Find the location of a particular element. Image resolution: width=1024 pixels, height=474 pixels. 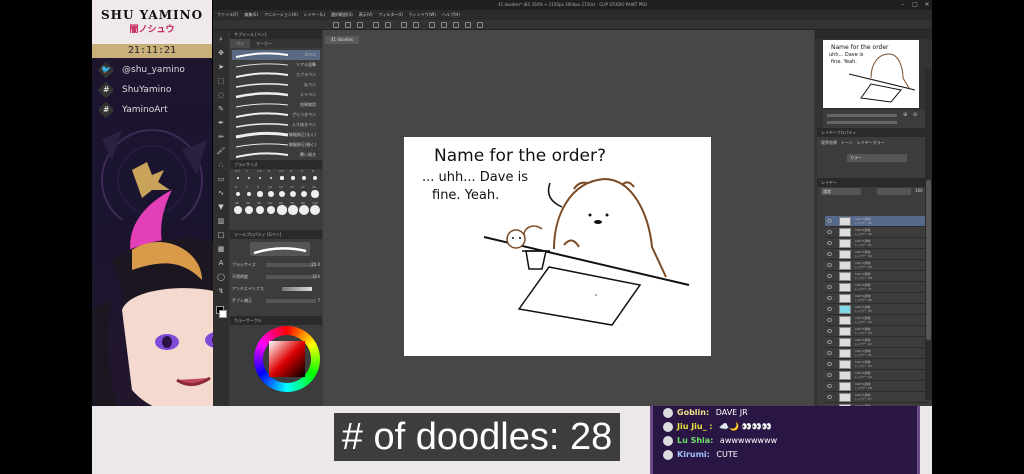

color-wheel is located at coordinates (287, 359).